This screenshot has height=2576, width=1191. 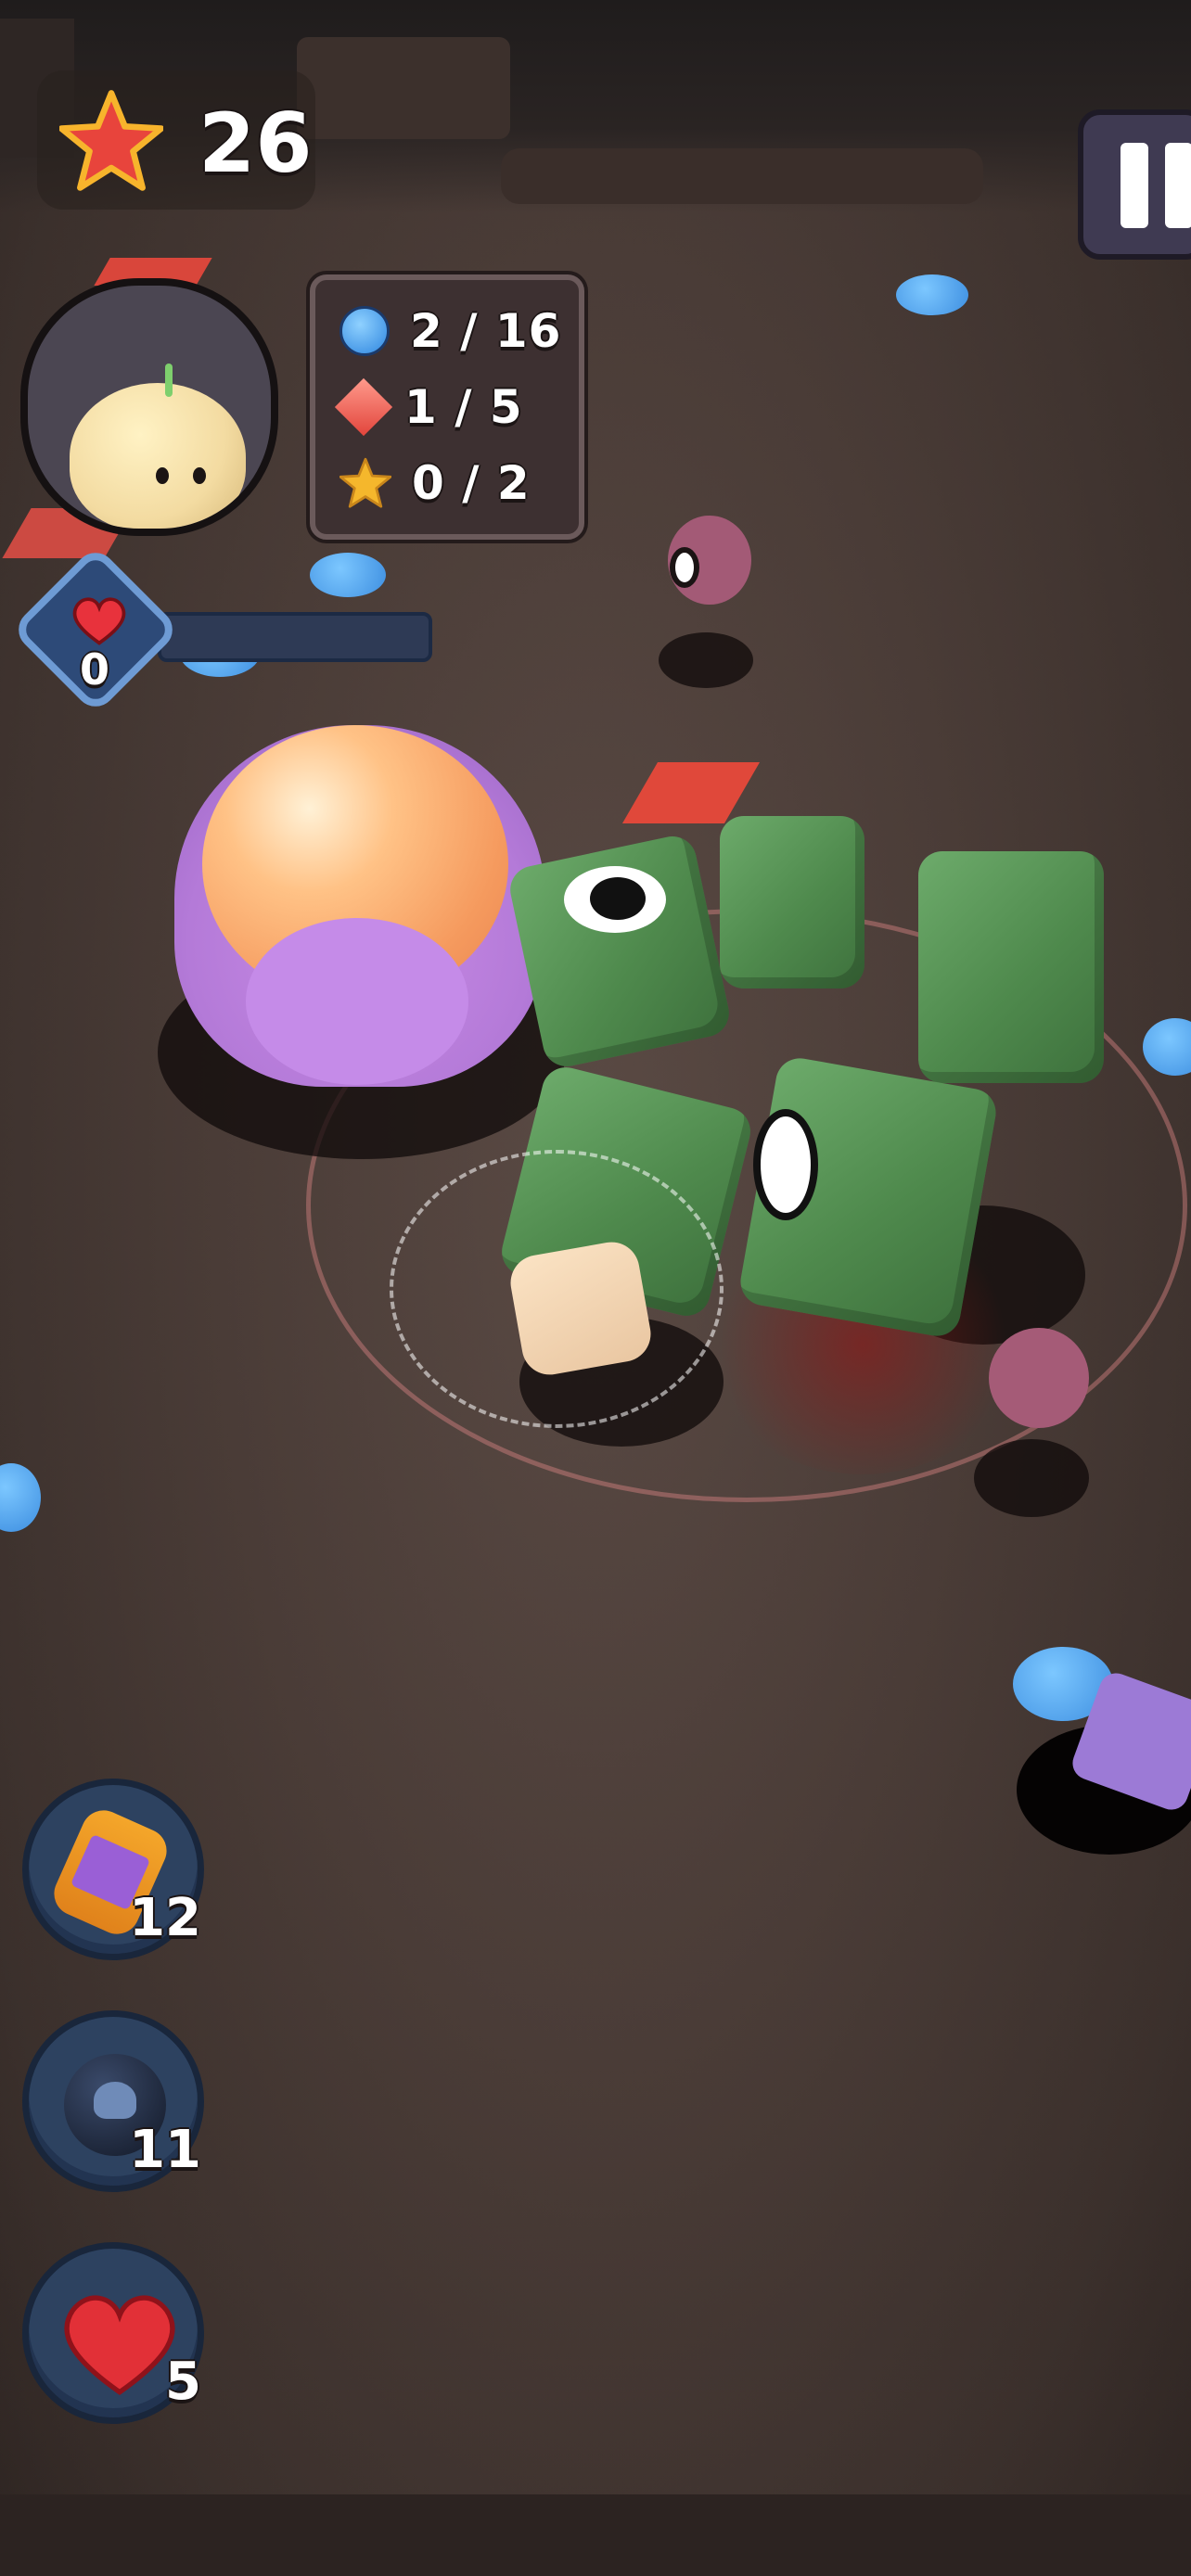 What do you see at coordinates (255, 144) in the screenshot?
I see `score-value: 26` at bounding box center [255, 144].